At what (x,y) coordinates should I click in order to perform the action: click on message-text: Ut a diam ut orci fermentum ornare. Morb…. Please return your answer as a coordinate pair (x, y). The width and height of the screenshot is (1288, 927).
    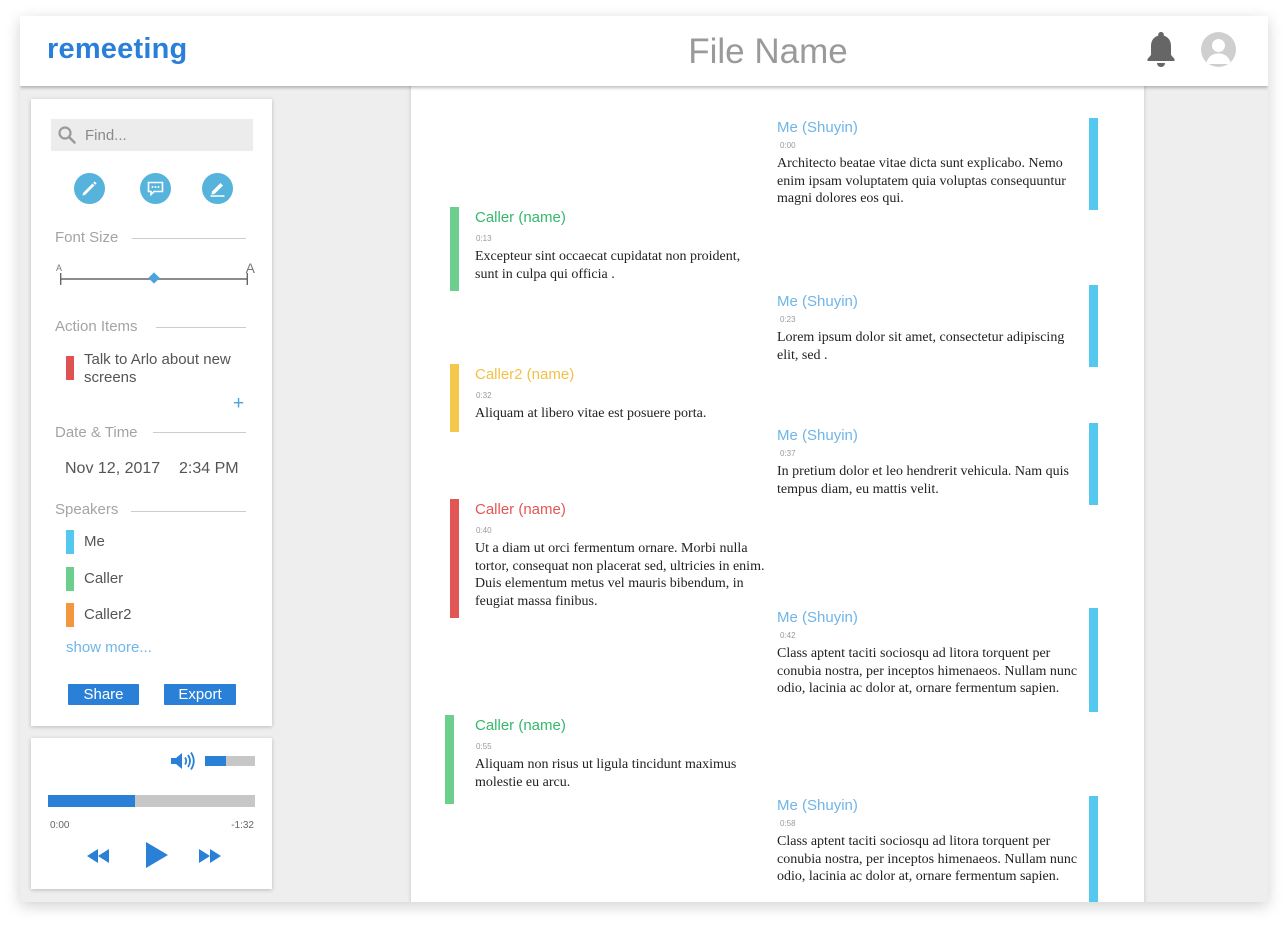
    Looking at the image, I should click on (620, 575).